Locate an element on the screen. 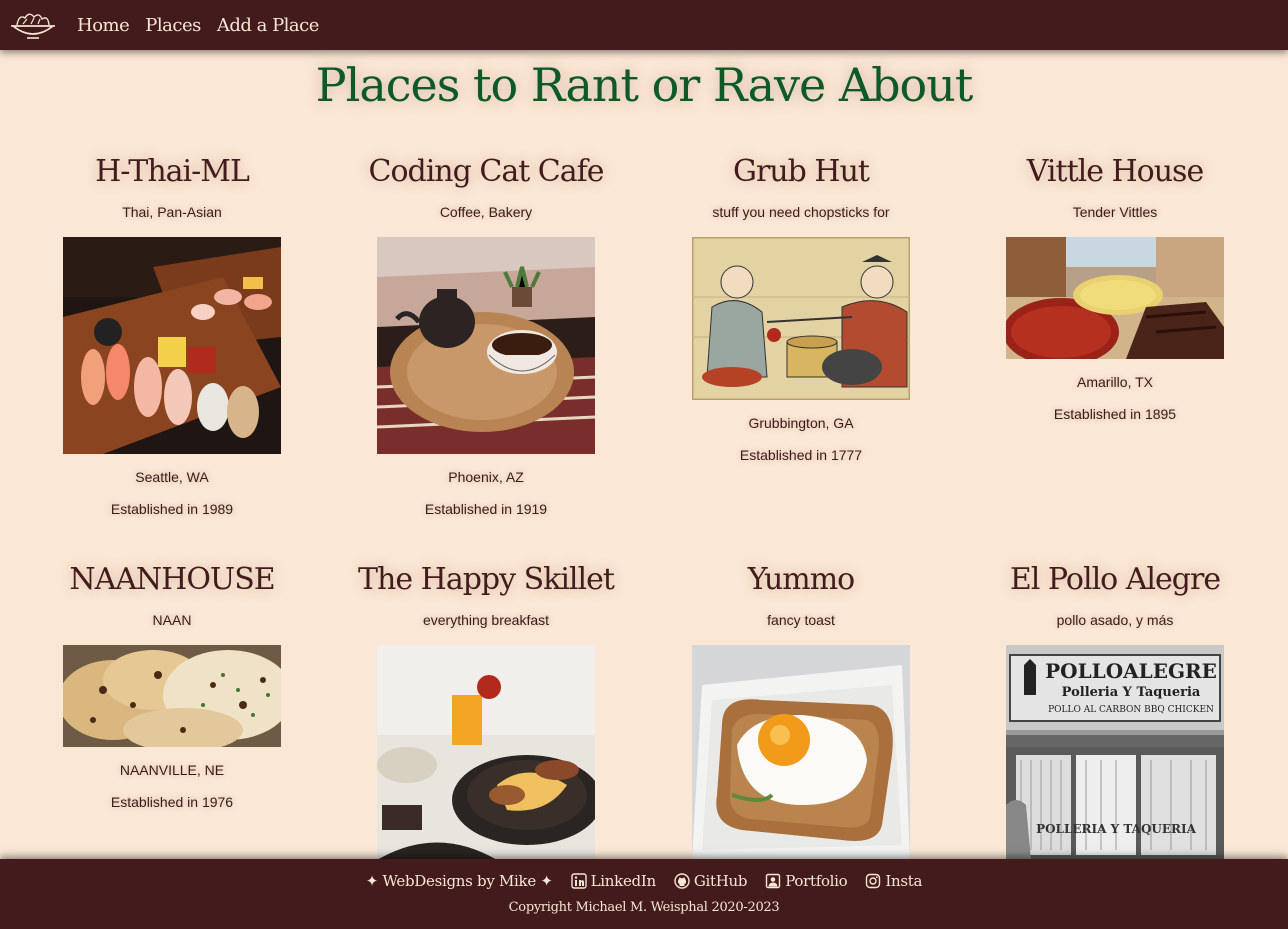  place-city: Phoenix, AZ is located at coordinates (486, 477).